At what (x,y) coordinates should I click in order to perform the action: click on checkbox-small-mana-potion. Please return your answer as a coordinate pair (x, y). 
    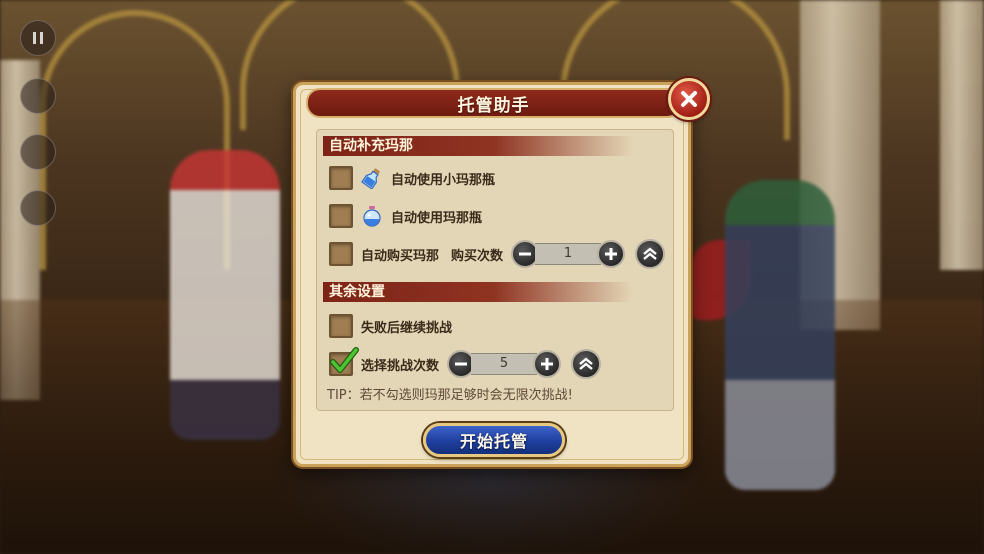
    Looking at the image, I should click on (341, 178).